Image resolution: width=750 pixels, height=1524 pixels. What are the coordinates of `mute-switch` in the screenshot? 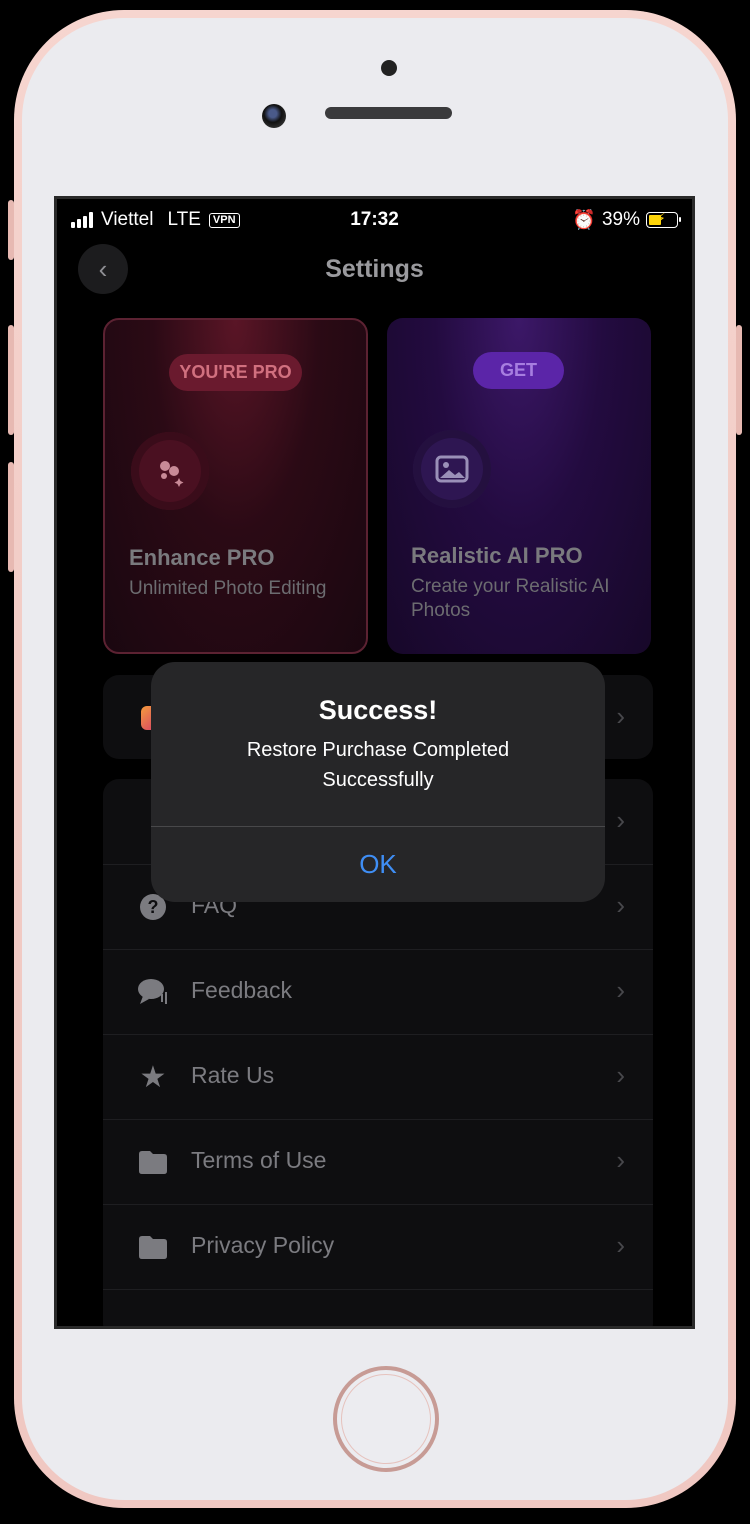 It's located at (11, 230).